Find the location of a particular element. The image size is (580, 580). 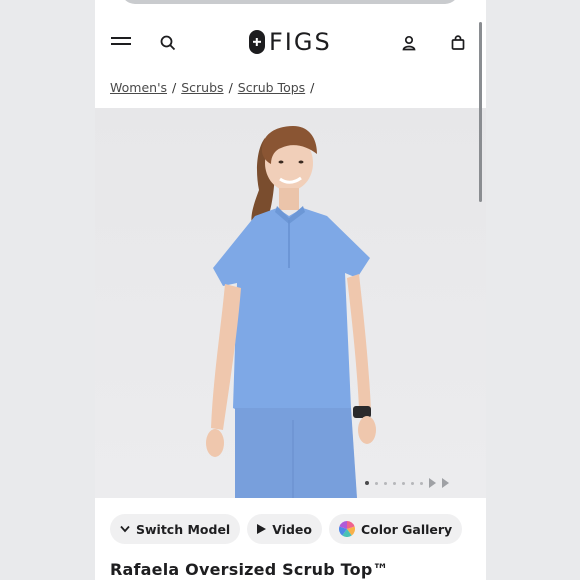

gallery-pagination is located at coordinates (407, 483).